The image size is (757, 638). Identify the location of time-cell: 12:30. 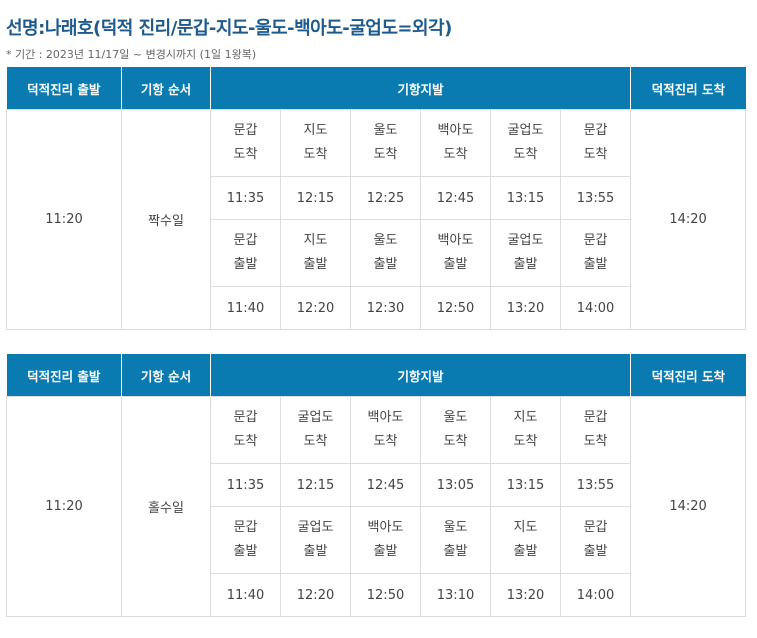
(385, 308).